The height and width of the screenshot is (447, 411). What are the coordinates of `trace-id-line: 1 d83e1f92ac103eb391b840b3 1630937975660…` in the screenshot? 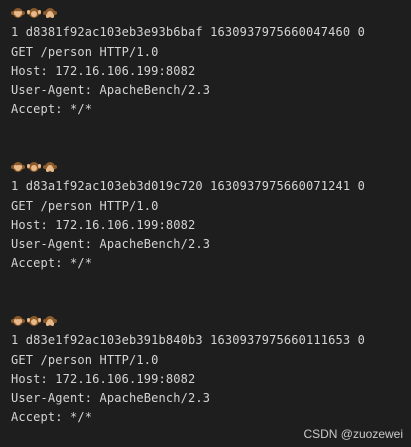 It's located at (188, 340).